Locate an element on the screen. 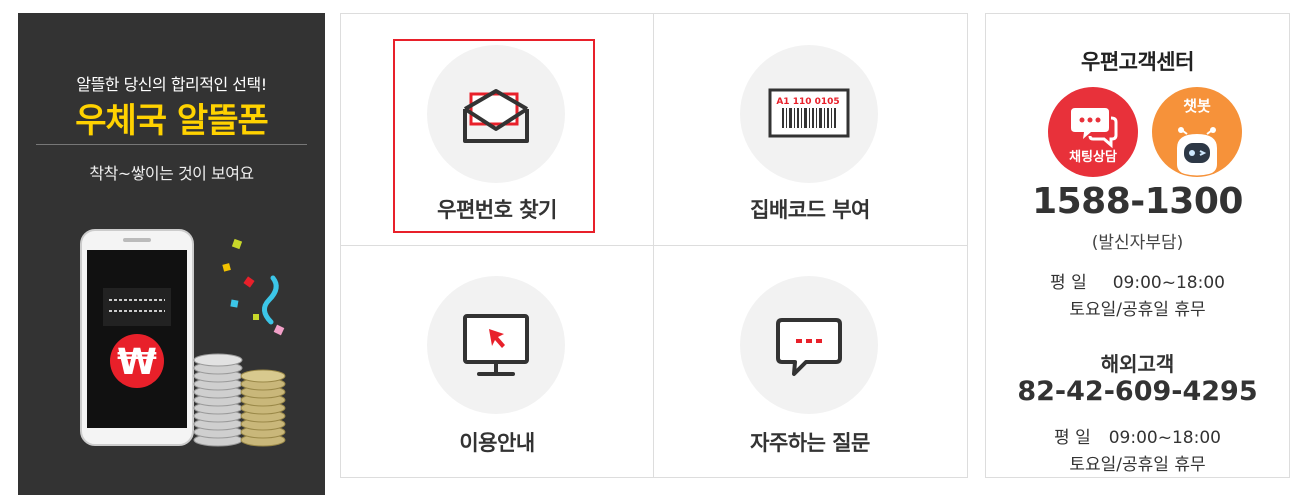  menu-item-usage-guide: 이용안내 is located at coordinates (497, 361).